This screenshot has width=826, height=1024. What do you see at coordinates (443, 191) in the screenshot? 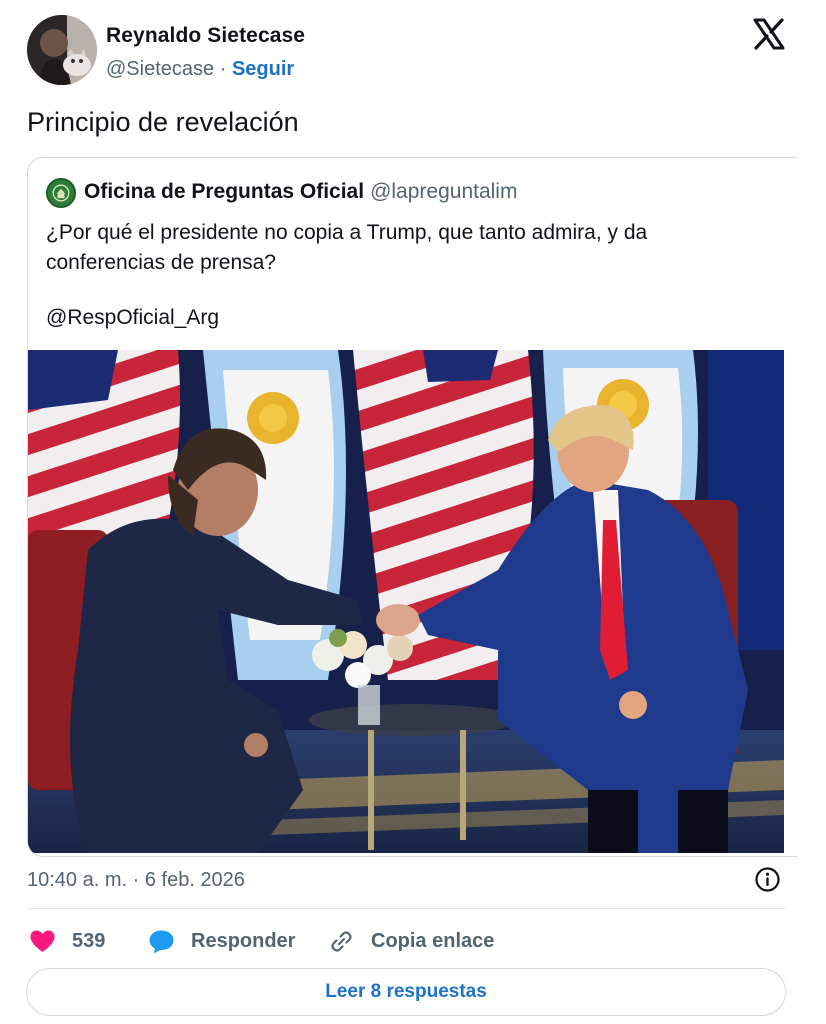
I see `quoted-author-handle: @lapreguntalim` at bounding box center [443, 191].